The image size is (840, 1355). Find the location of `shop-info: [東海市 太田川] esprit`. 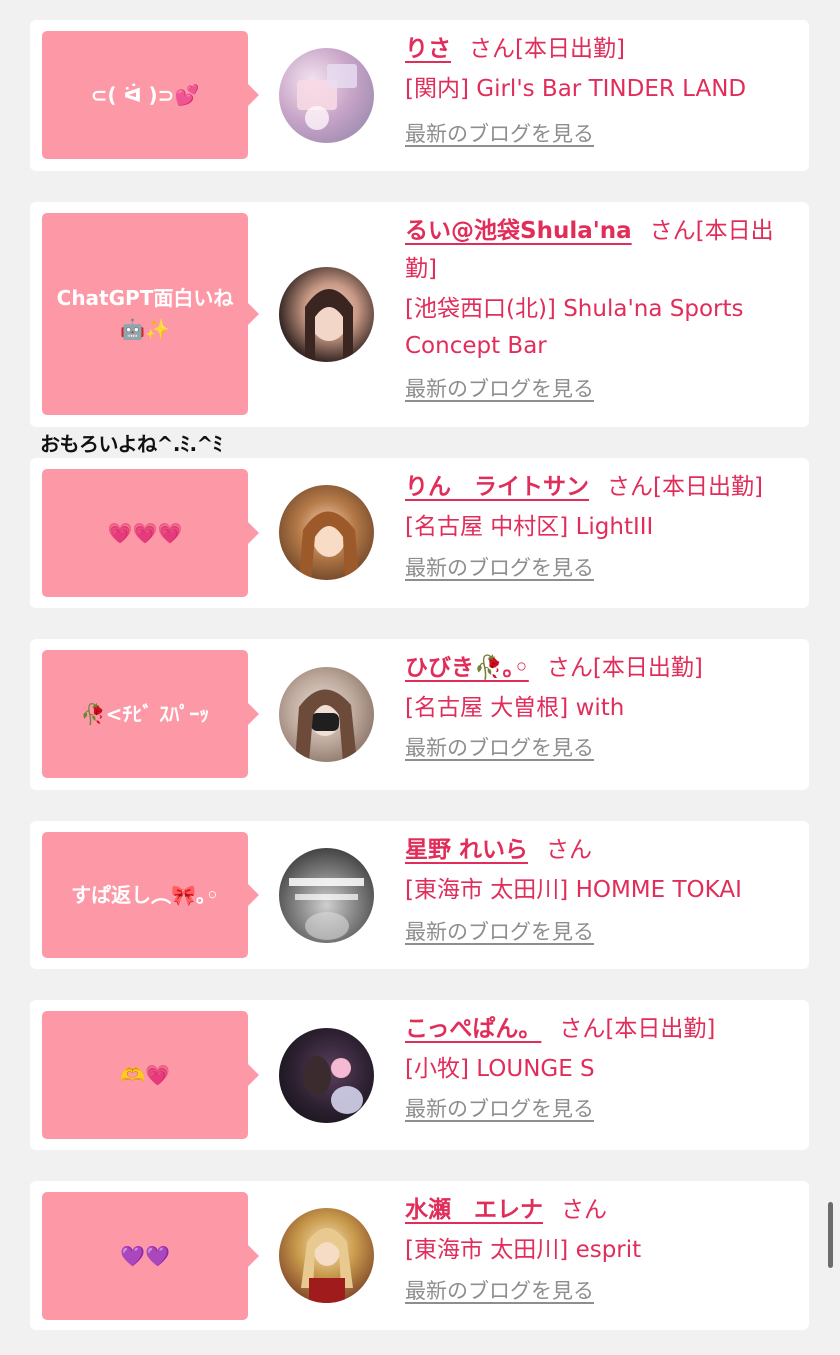

shop-info: [東海市 太田川] esprit is located at coordinates (523, 1250).